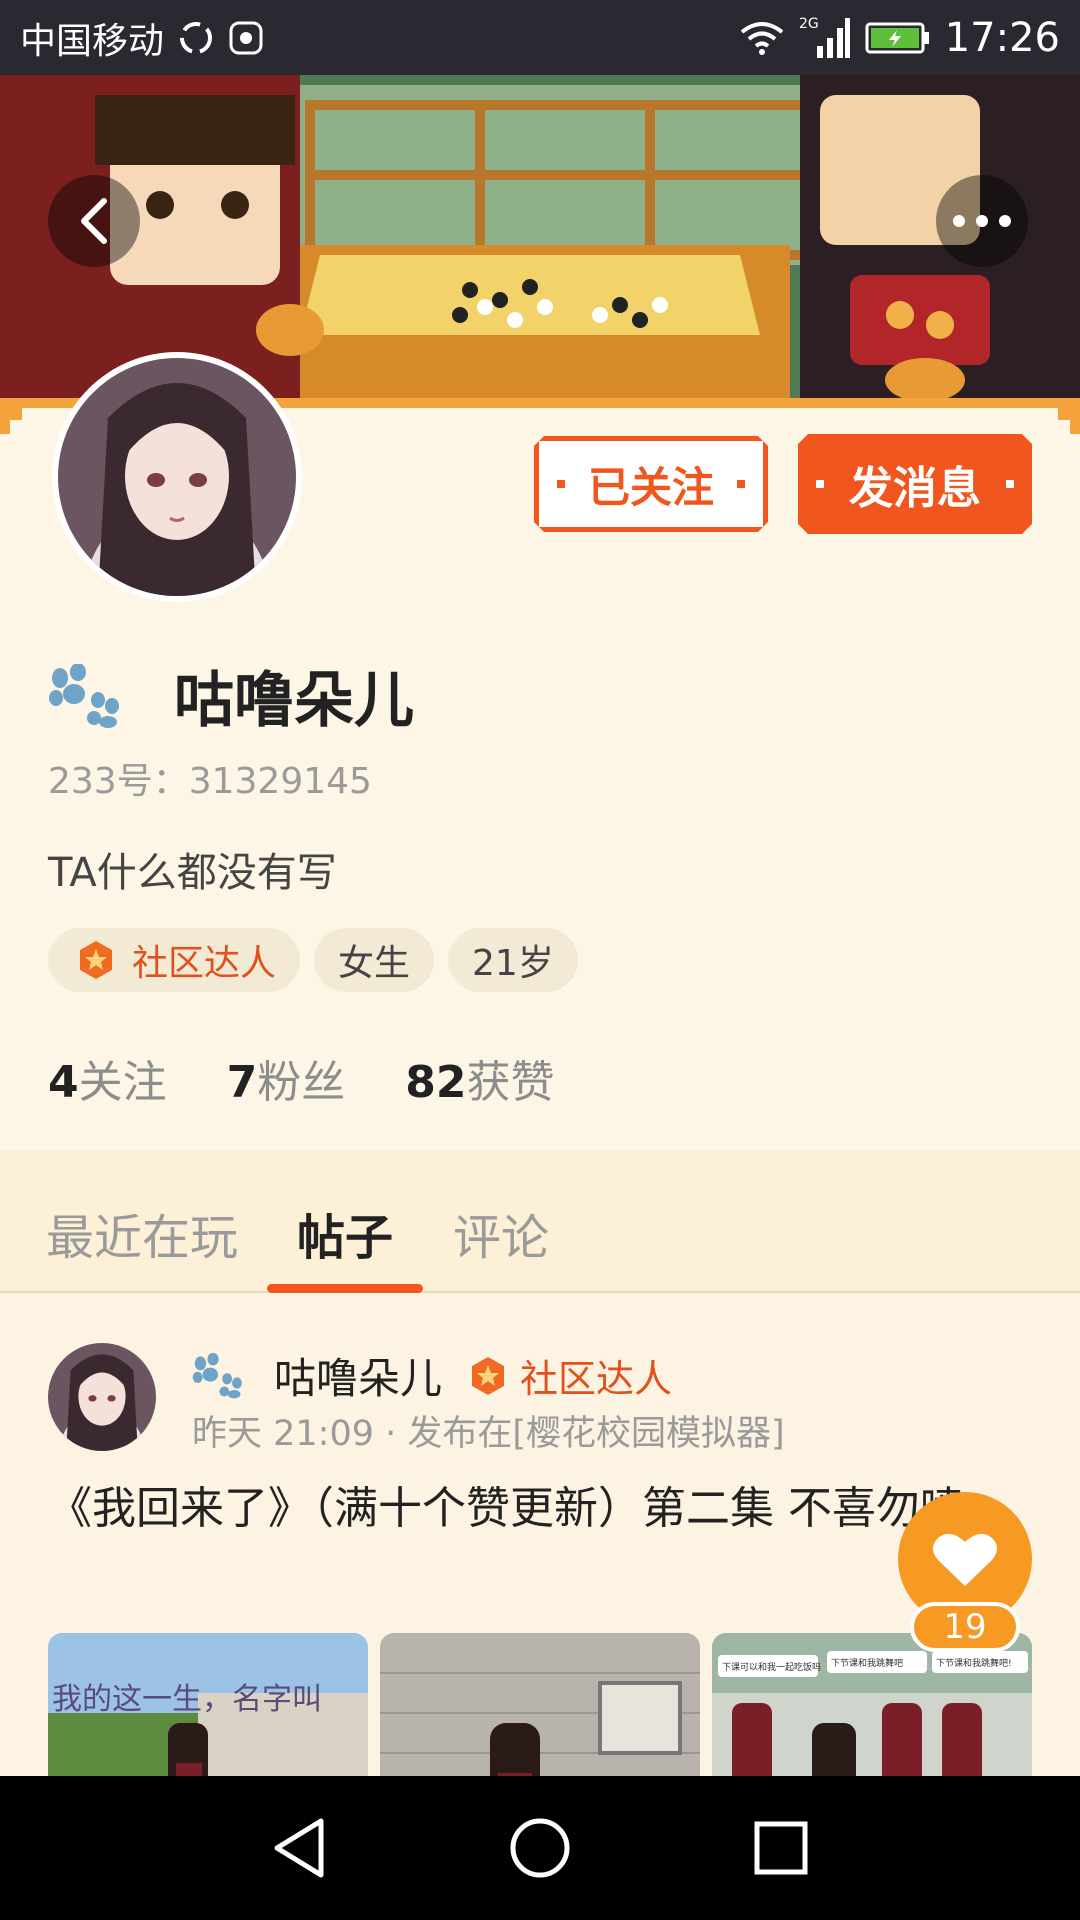  I want to click on followed-button: 已关注, so click(651, 484).